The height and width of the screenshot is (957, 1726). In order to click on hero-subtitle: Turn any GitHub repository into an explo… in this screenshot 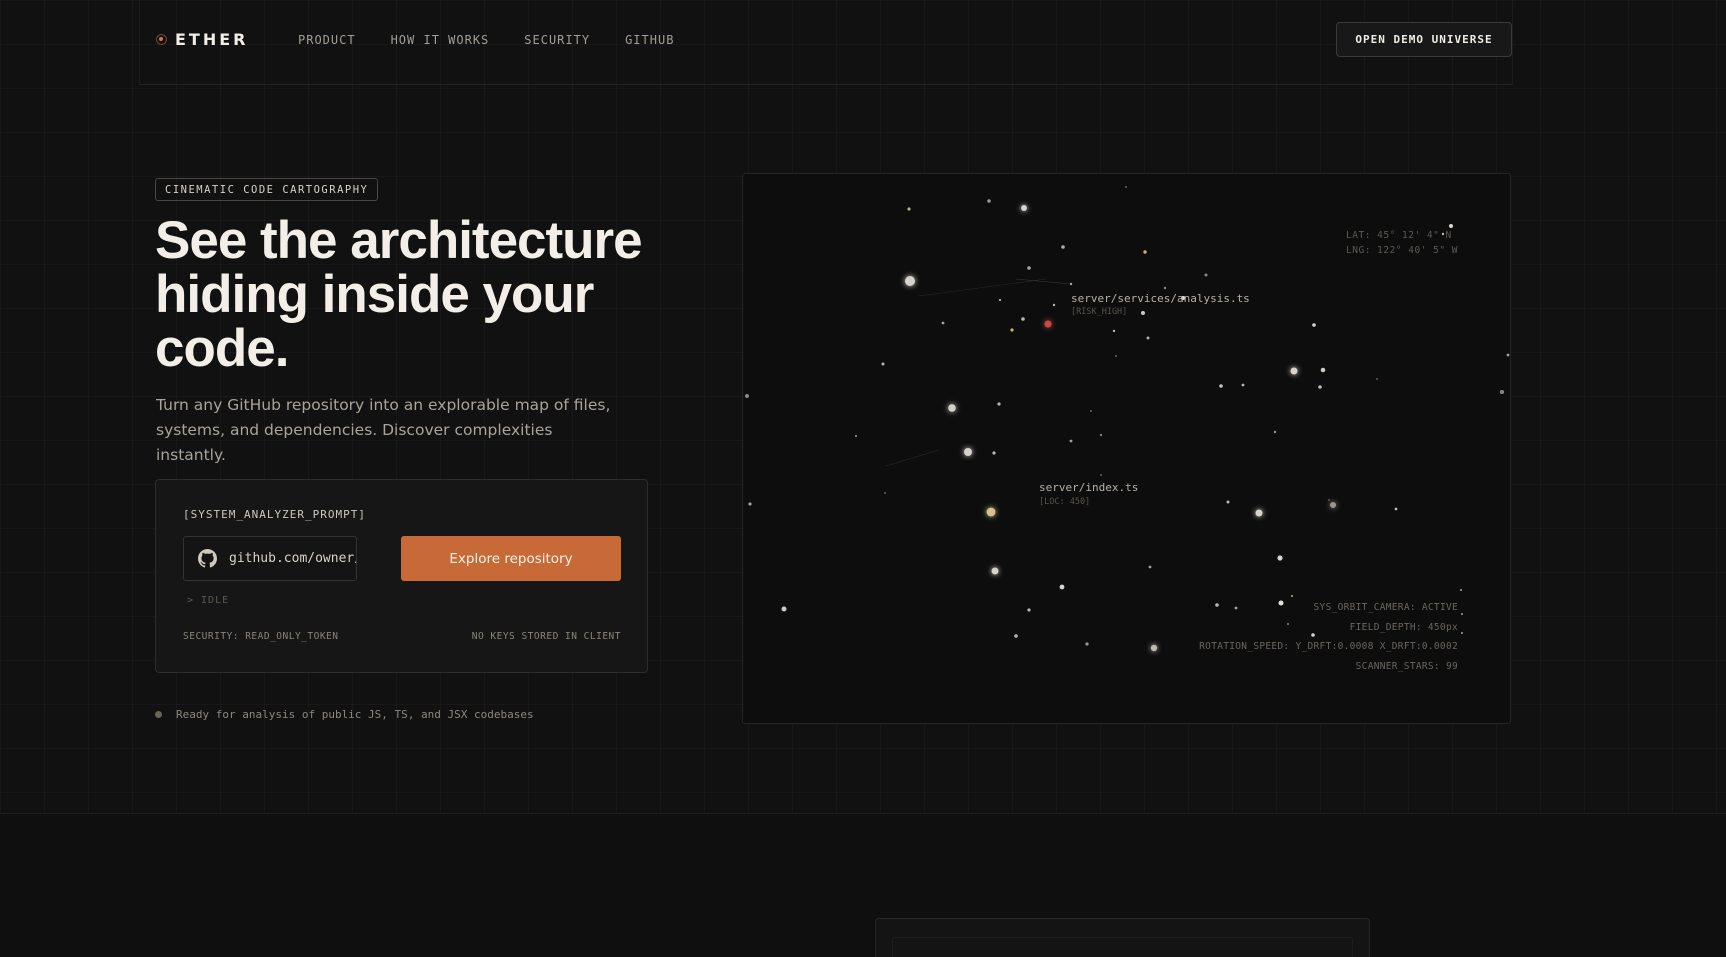, I will do `click(391, 430)`.